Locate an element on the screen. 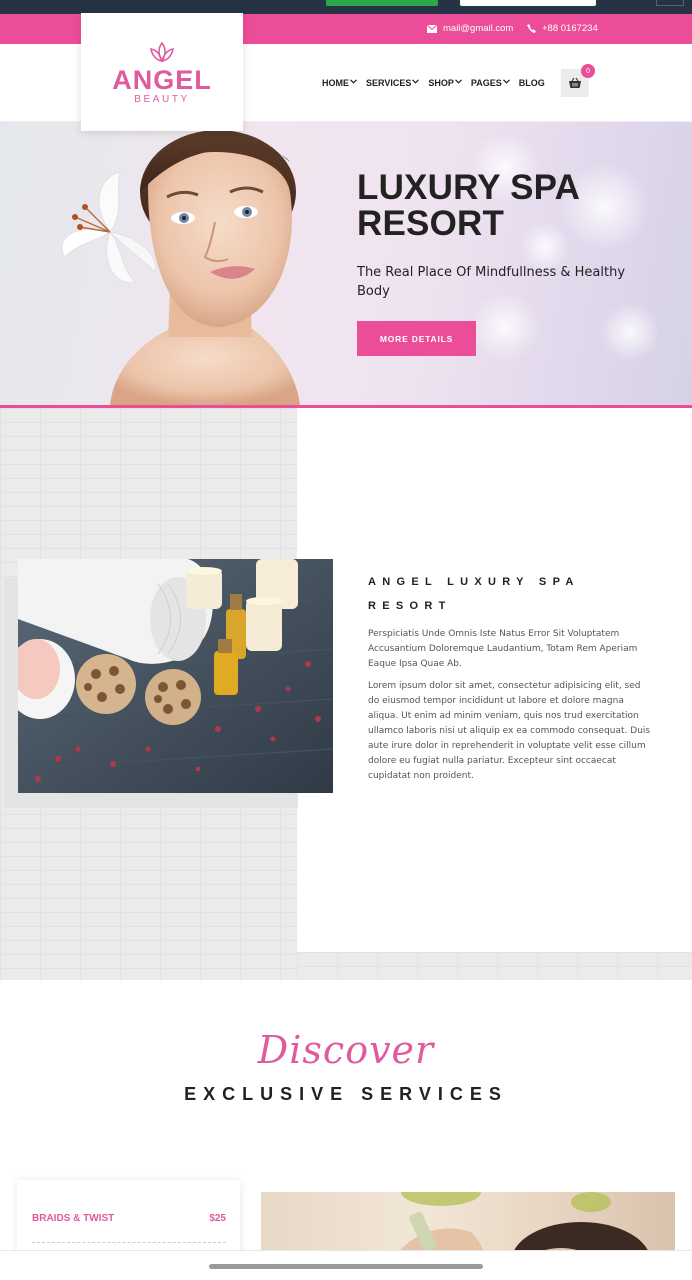 The width and height of the screenshot is (692, 1280). hero-model-image is located at coordinates (180, 267).